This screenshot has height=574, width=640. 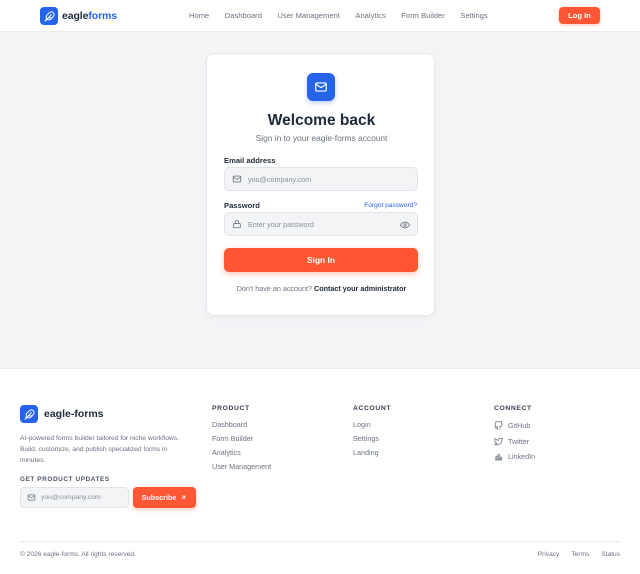 I want to click on newsletter-placeholder: you@company.com, so click(x=71, y=497).